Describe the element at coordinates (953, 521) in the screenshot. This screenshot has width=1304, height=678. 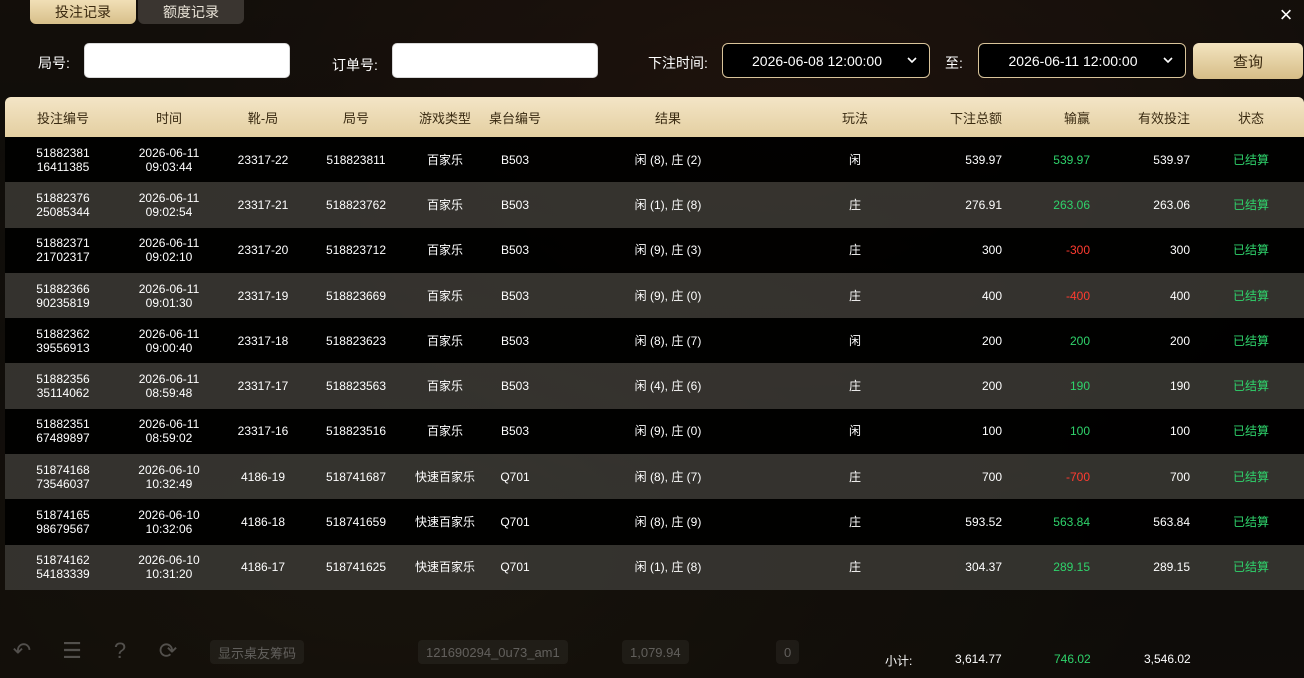
I see `cell-total-bet: 593.52` at that location.